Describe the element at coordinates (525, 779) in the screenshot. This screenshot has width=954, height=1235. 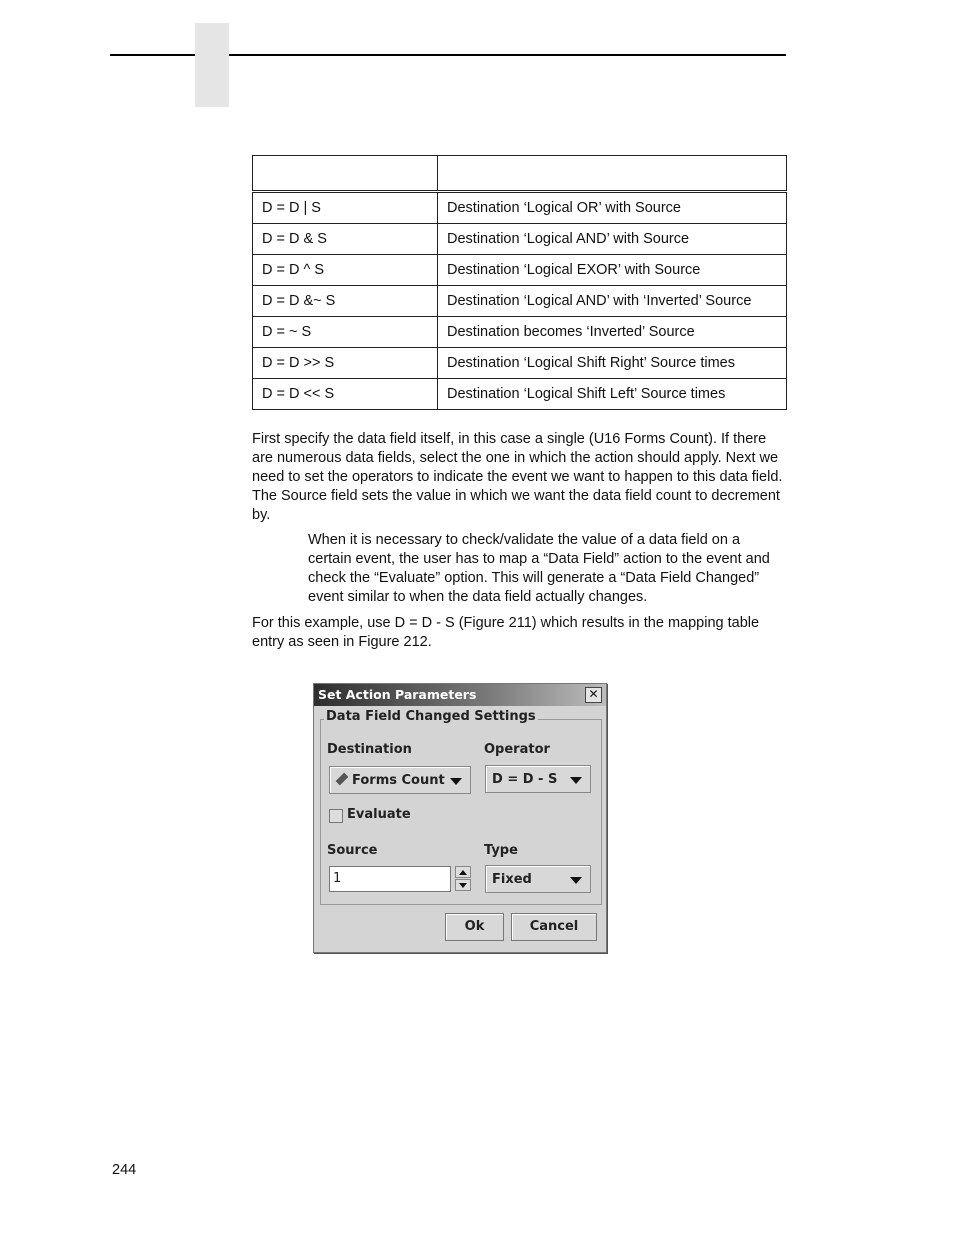
I see `operator-value: D = D - S` at that location.